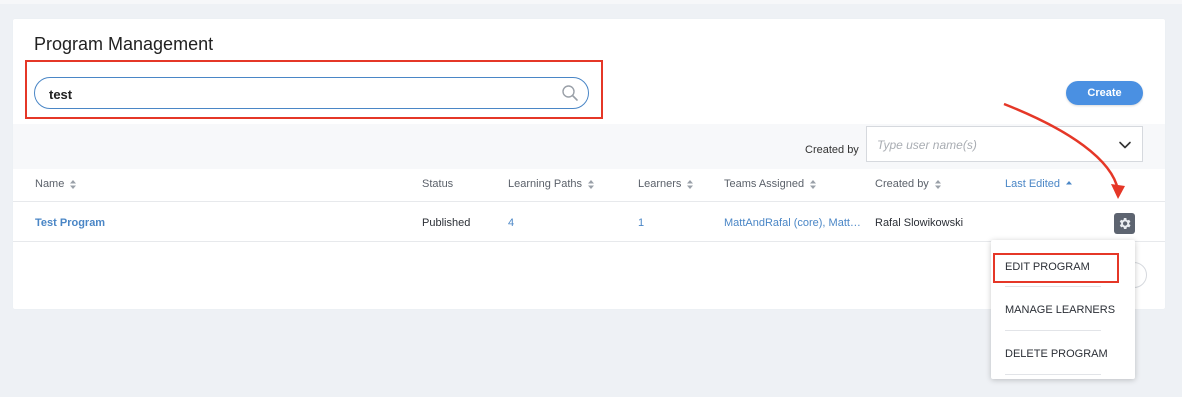 Image resolution: width=1182 pixels, height=397 pixels. I want to click on create-button: Create, so click(1104, 93).